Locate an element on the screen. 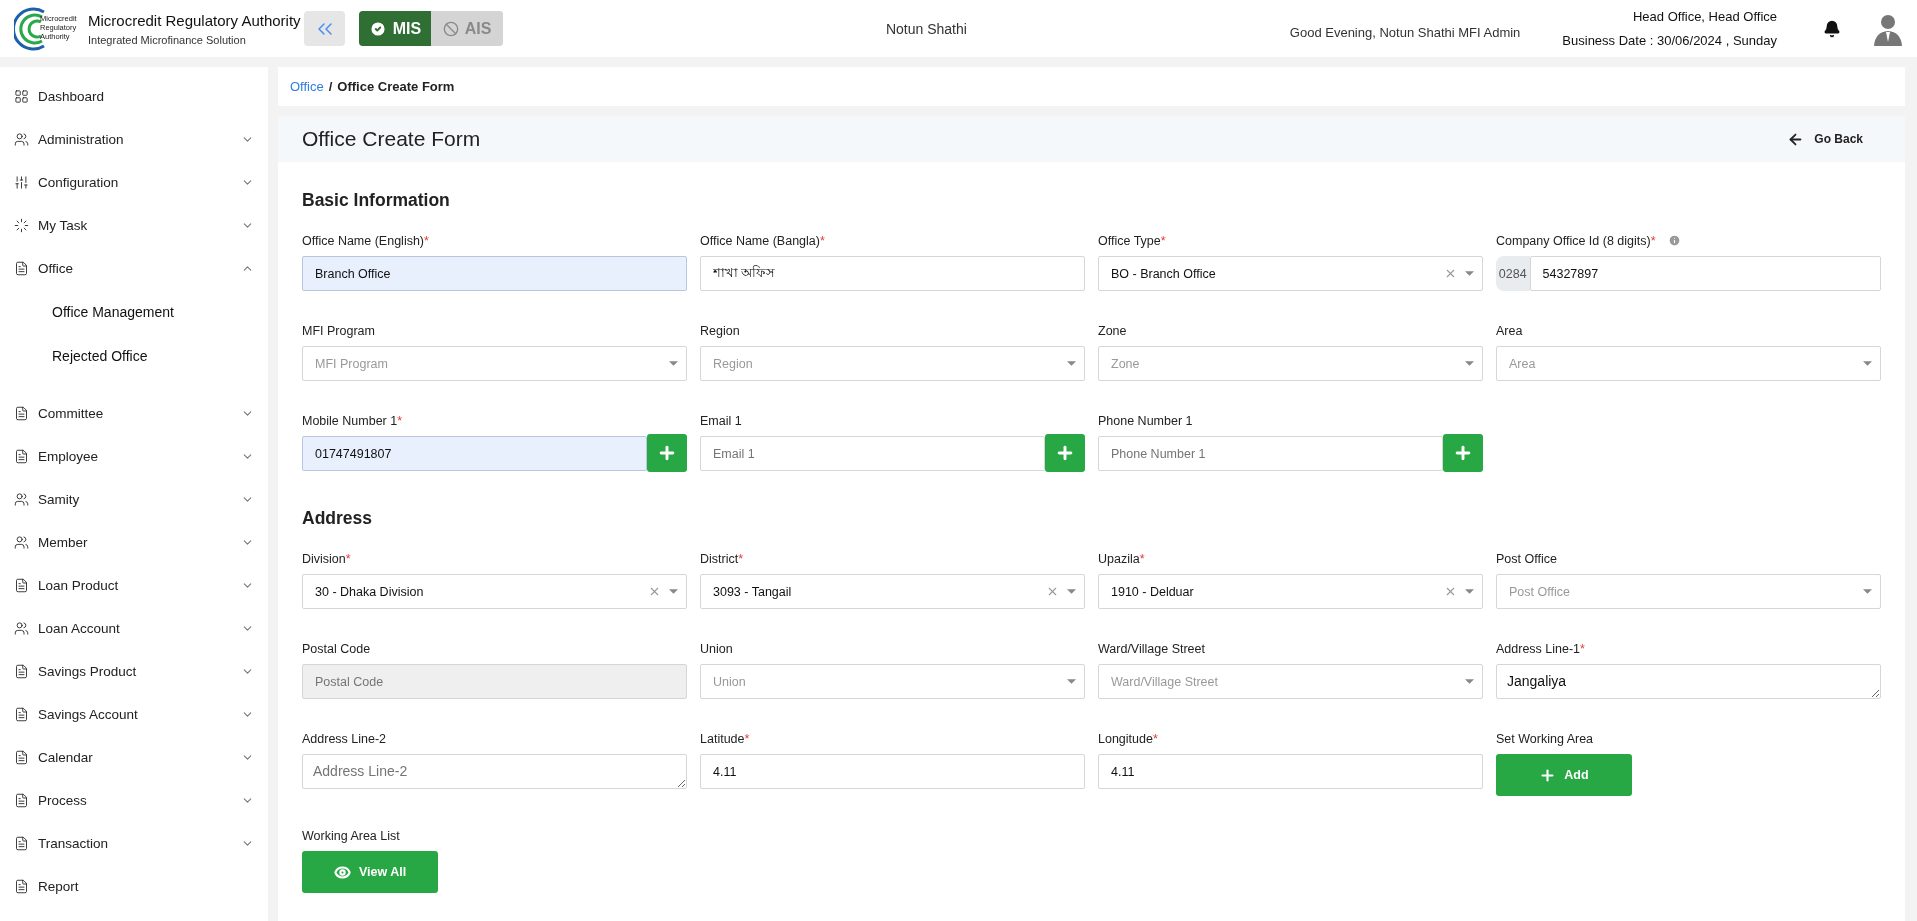 This screenshot has height=921, width=1917. textarea-input: Address Line-2 is located at coordinates (494, 771).